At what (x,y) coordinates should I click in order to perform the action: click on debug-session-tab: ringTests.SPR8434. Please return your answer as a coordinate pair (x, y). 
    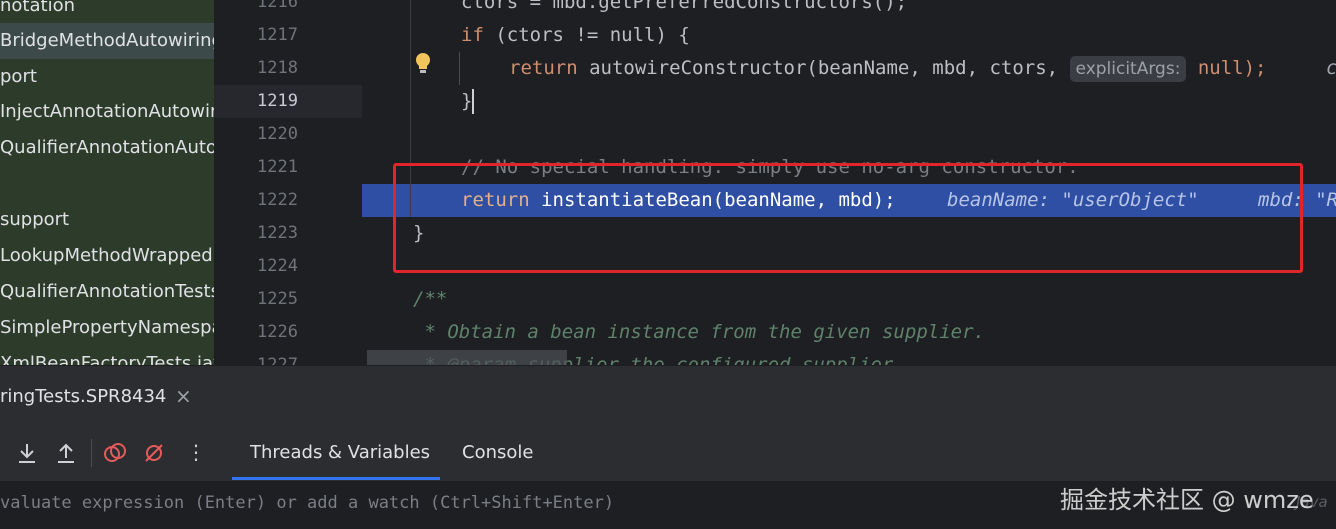
    Looking at the image, I should click on (83, 396).